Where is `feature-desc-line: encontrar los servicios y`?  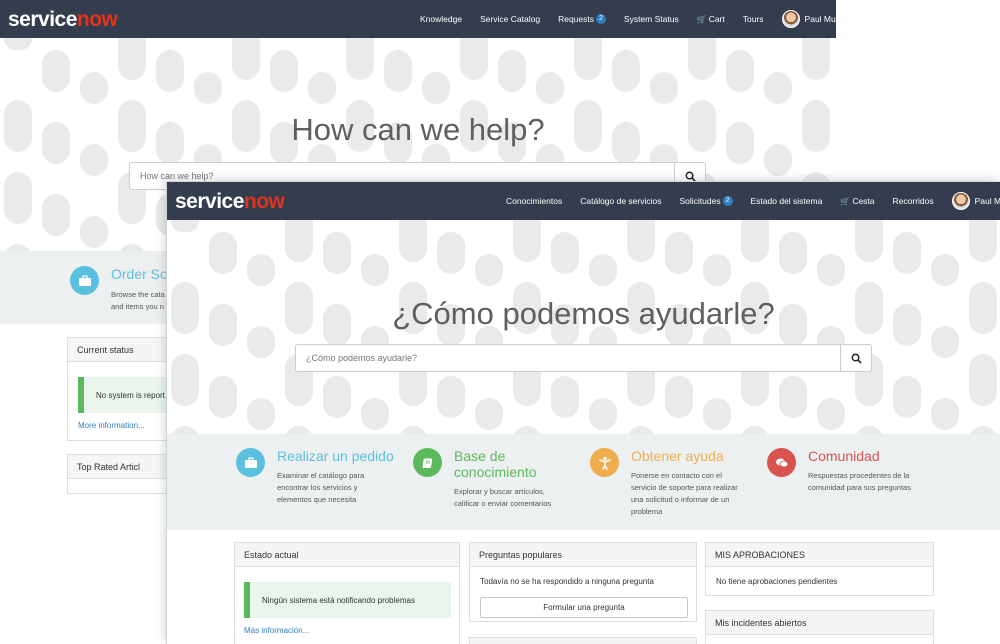
feature-desc-line: encontrar los servicios y is located at coordinates (317, 487).